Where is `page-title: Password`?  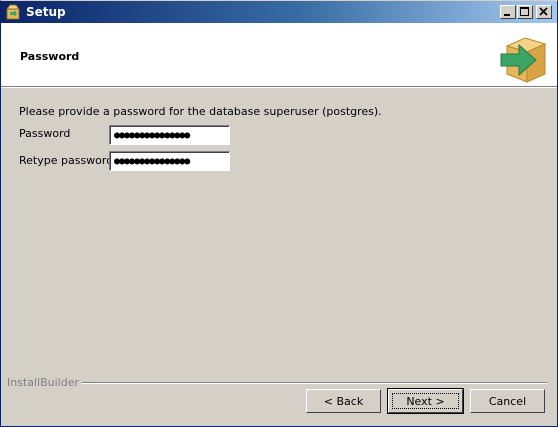
page-title: Password is located at coordinates (50, 56).